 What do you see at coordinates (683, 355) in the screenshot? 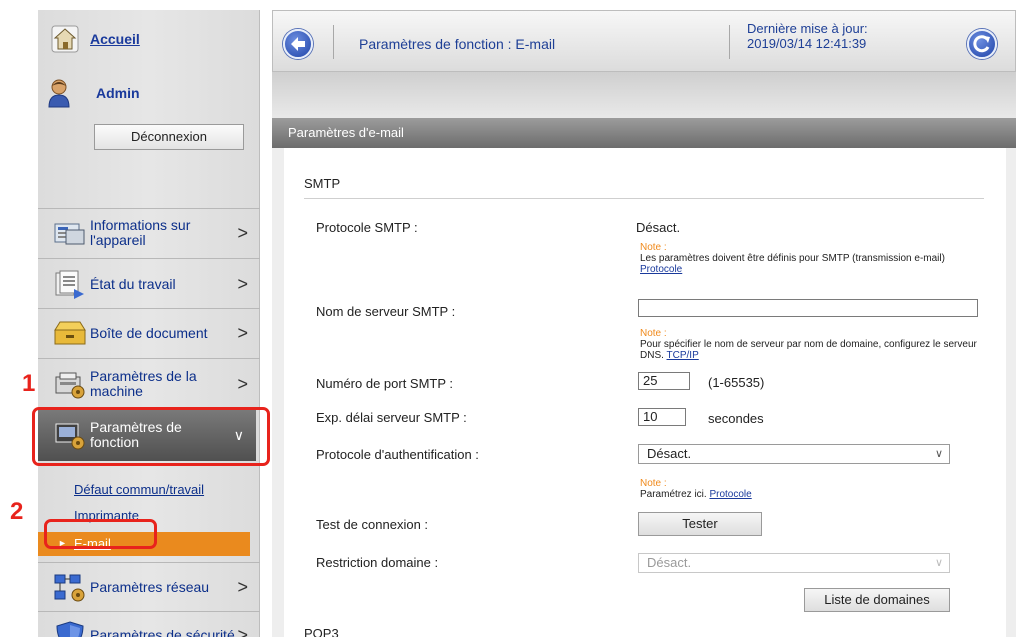
I see `tcpip-link: TCP/IP` at bounding box center [683, 355].